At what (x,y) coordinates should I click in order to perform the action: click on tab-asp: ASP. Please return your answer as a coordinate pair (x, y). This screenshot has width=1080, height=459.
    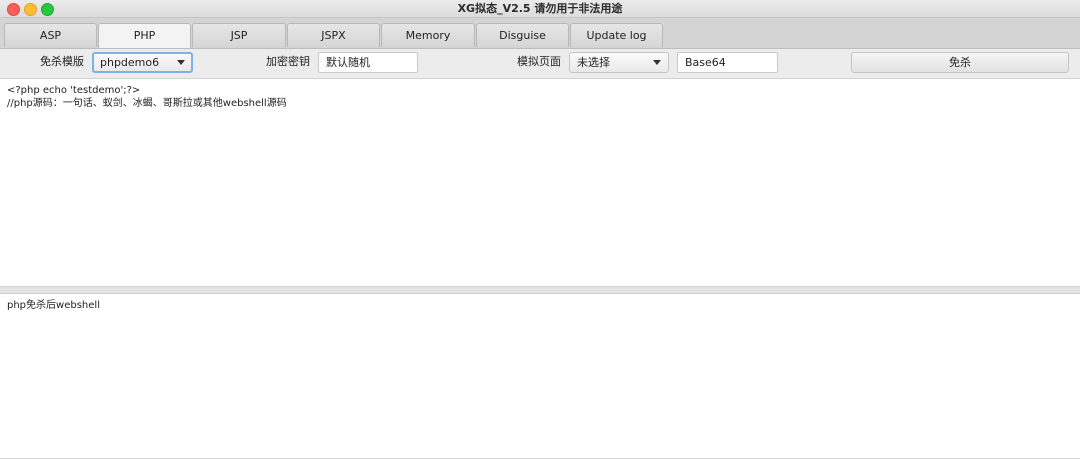
    Looking at the image, I should click on (50, 35).